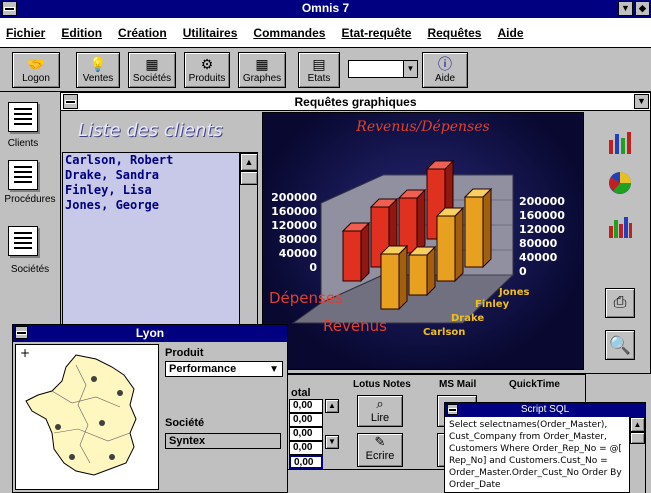  What do you see at coordinates (454, 32) in the screenshot?
I see `menu-item-6: Requêtes` at bounding box center [454, 32].